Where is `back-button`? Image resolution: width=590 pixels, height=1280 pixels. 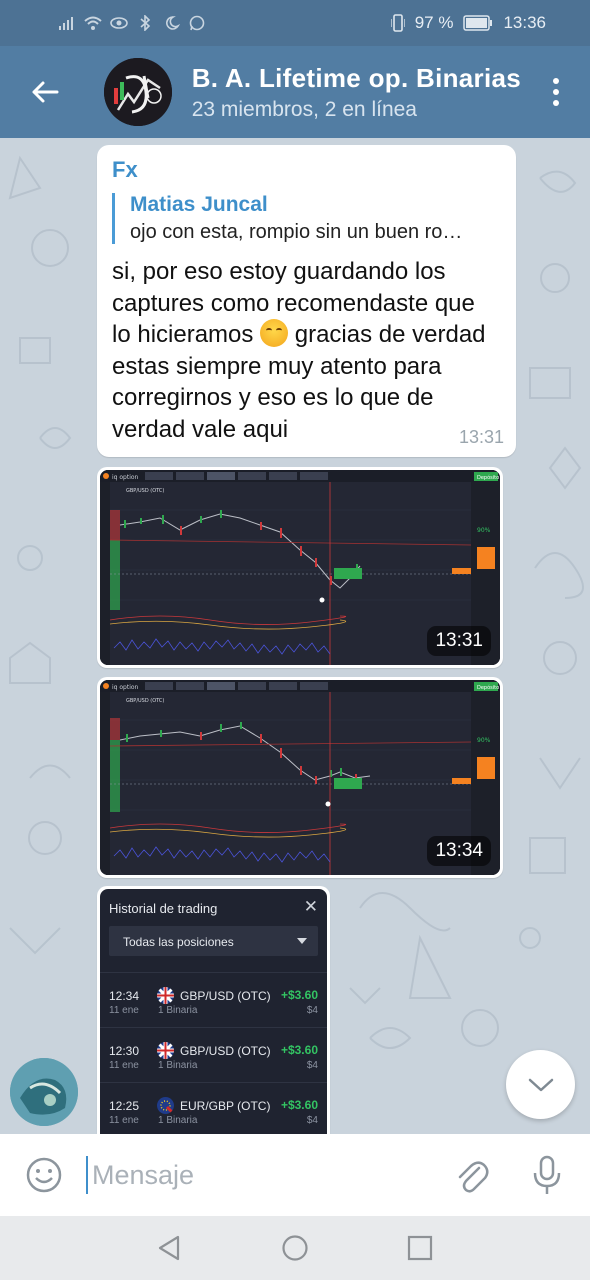
back-button is located at coordinates (45, 92).